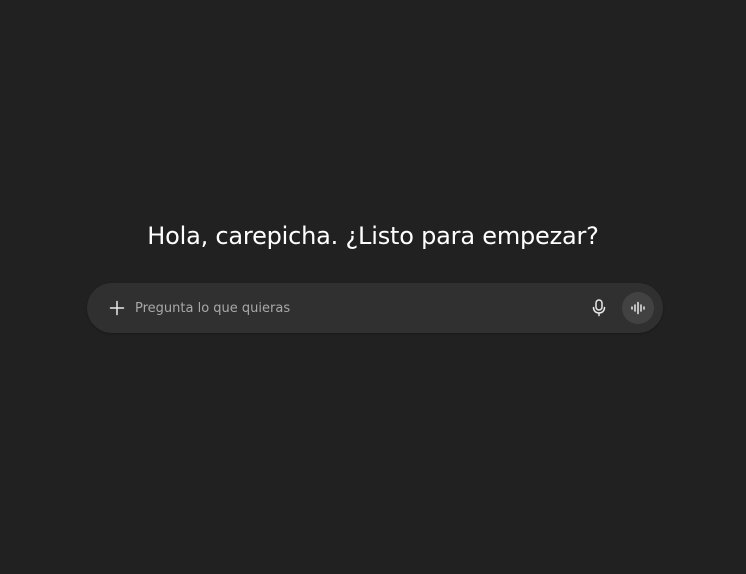 This screenshot has height=574, width=746. What do you see at coordinates (373, 236) in the screenshot?
I see `greeting-heading: Hola, carepicha. ¿Listo para empezar?` at bounding box center [373, 236].